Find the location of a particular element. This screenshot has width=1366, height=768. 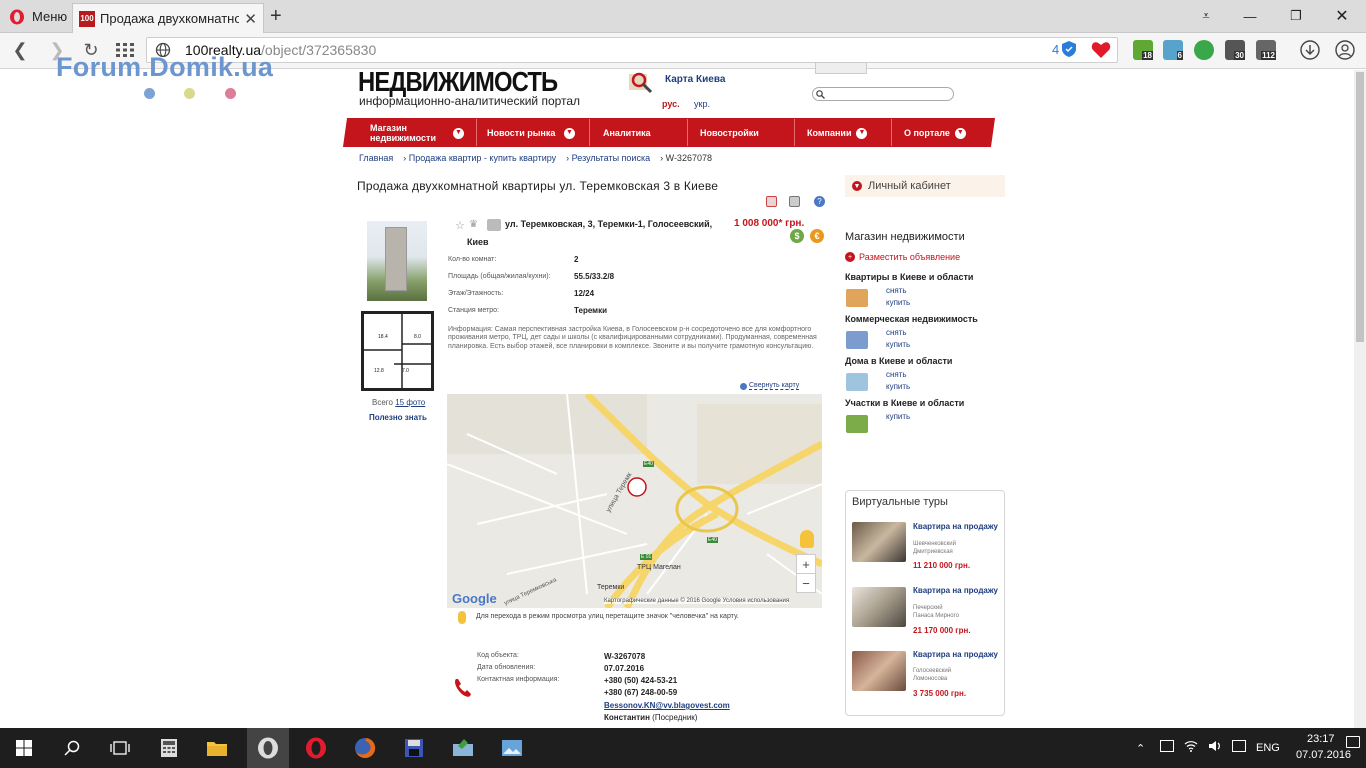

floor-plan: 18.4 8.0 12.8 7.0 is located at coordinates (397, 351).